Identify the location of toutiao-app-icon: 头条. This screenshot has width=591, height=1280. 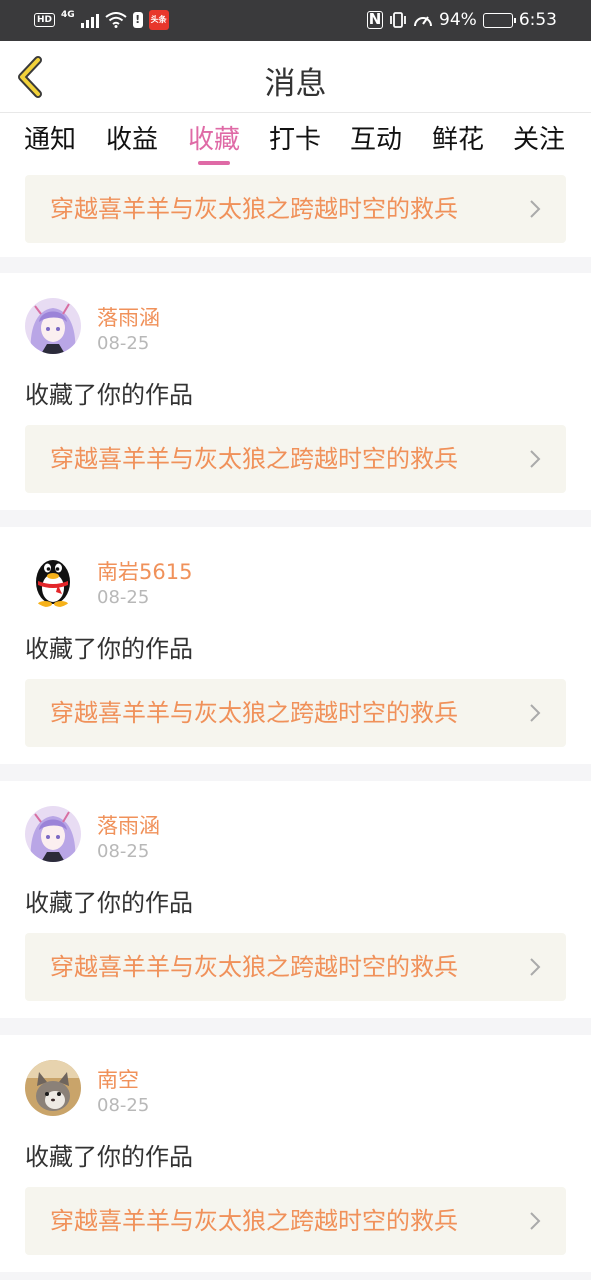
(158, 20).